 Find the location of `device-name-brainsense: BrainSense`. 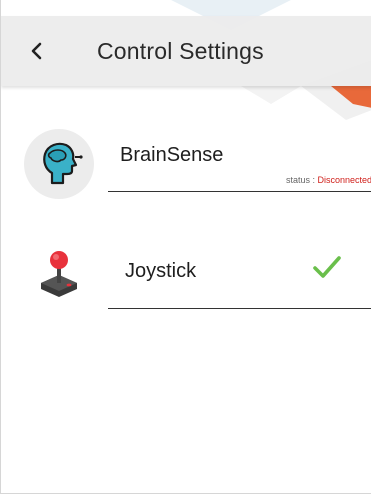

device-name-brainsense: BrainSense is located at coordinates (172, 155).